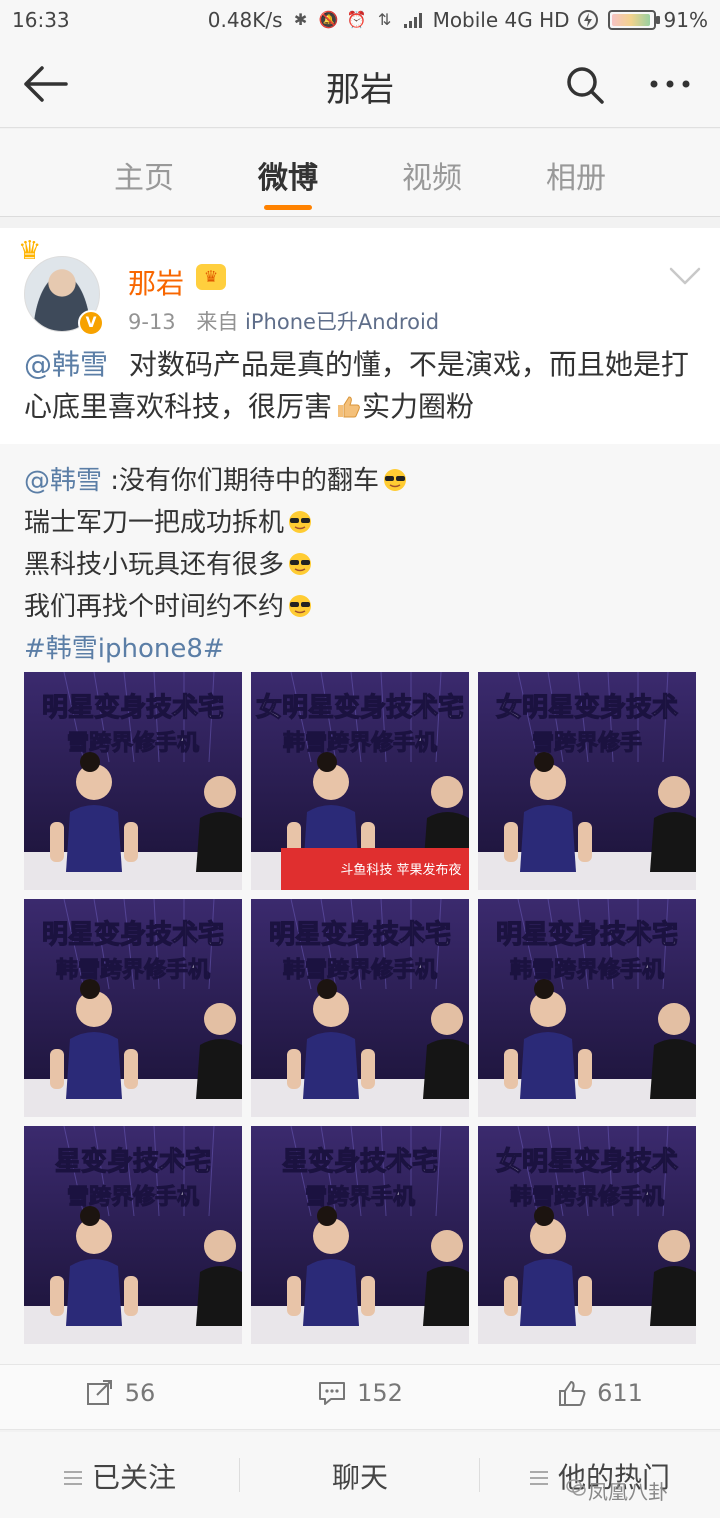 This screenshot has width=720, height=1518. Describe the element at coordinates (328, 19) in the screenshot. I see `mute-icon: 🔕` at that location.